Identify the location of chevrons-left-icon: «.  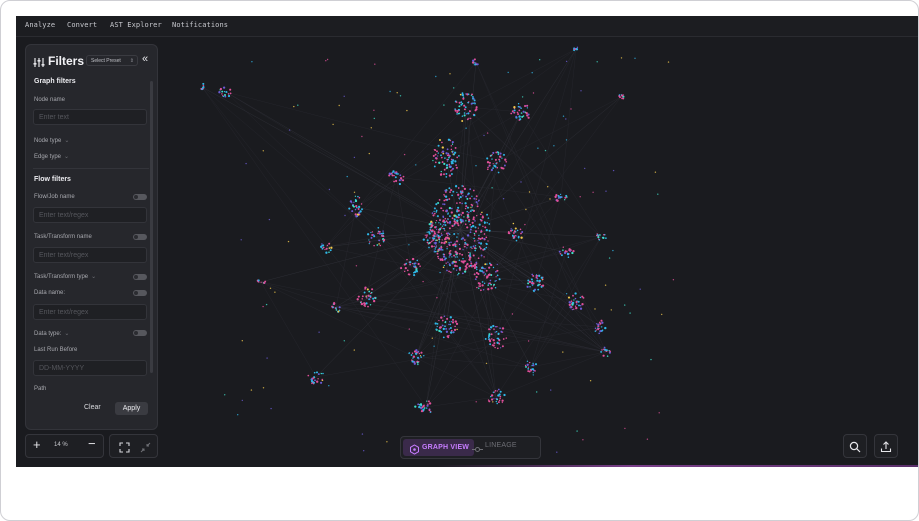
(145, 59).